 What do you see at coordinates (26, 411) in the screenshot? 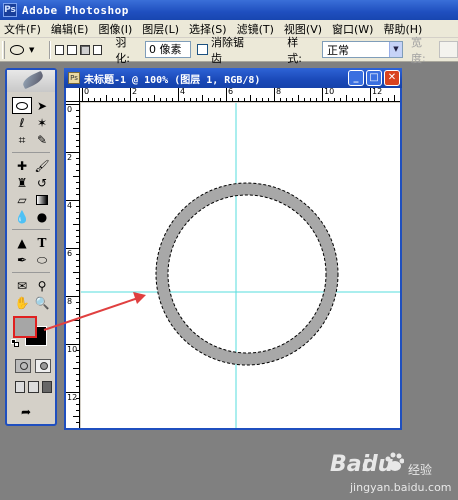
I see `jump-to-imageready-button: ➦` at bounding box center [26, 411].